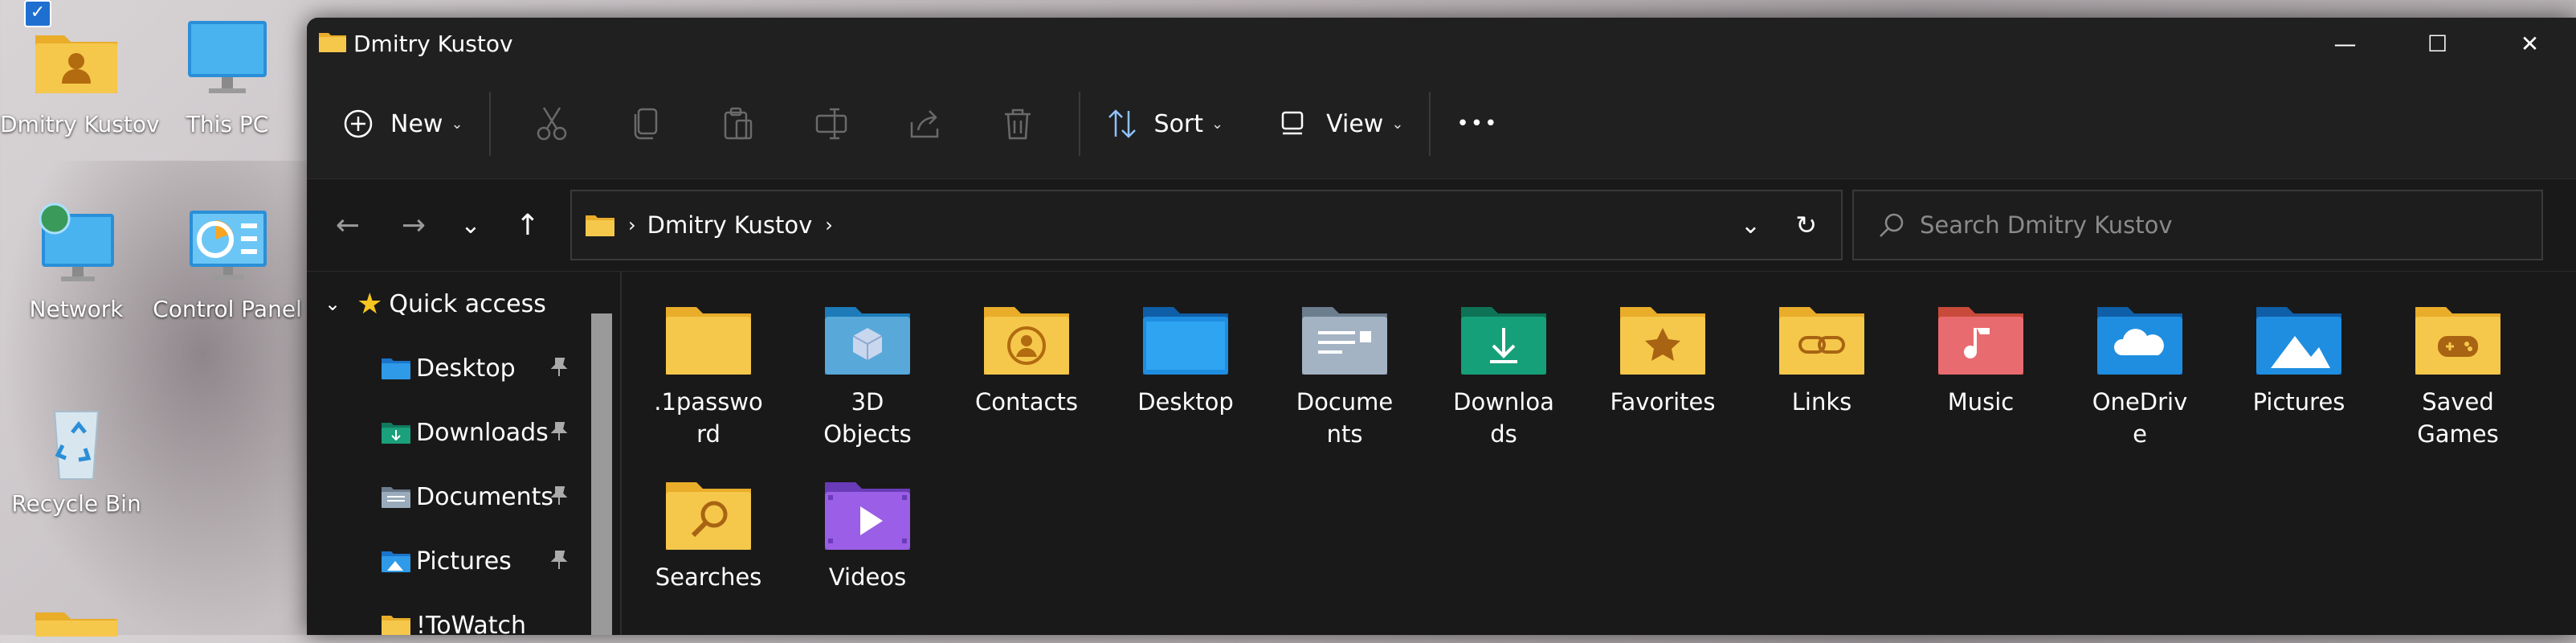 The height and width of the screenshot is (643, 2576). What do you see at coordinates (227, 261) in the screenshot?
I see `desktop-icon-control-panel: Control Panel` at bounding box center [227, 261].